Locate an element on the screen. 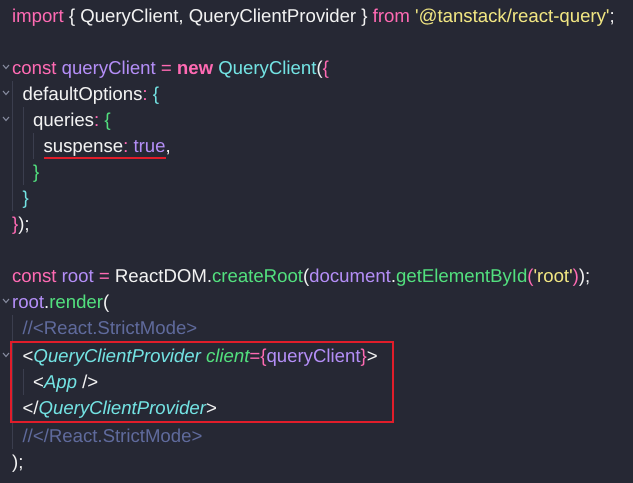  code-line: queries: { is located at coordinates (72, 120).